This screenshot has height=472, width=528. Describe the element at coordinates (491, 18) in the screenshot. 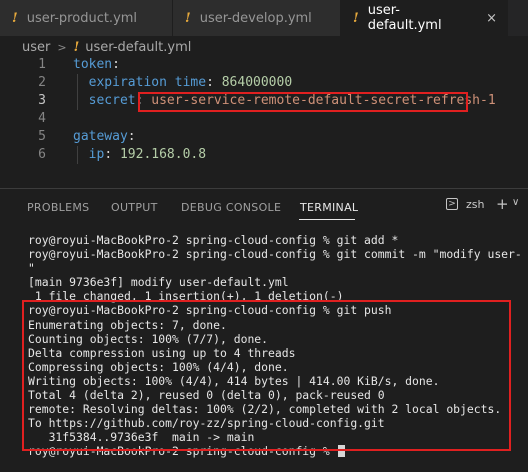

I see `close-icon: ×` at that location.